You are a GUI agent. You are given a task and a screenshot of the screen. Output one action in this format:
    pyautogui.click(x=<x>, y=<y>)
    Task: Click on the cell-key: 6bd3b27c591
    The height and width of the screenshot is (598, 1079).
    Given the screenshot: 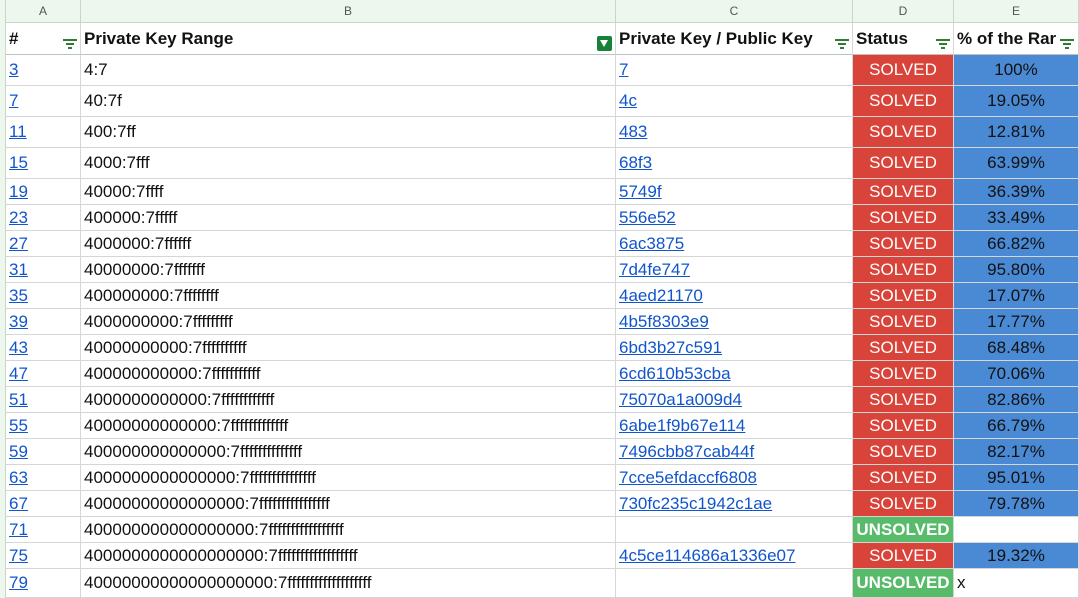 What is the action you would take?
    pyautogui.click(x=734, y=348)
    